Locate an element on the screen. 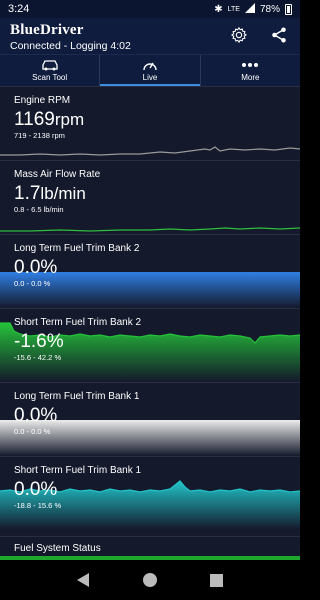 This screenshot has width=320, height=600. battery-icon is located at coordinates (288, 9).